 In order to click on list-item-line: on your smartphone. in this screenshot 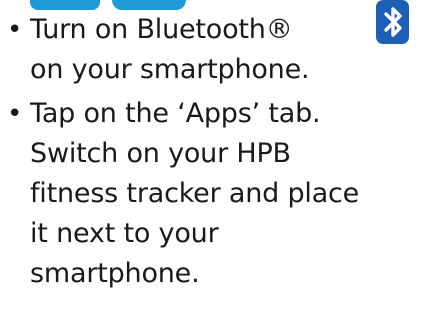, I will do `click(170, 69)`.